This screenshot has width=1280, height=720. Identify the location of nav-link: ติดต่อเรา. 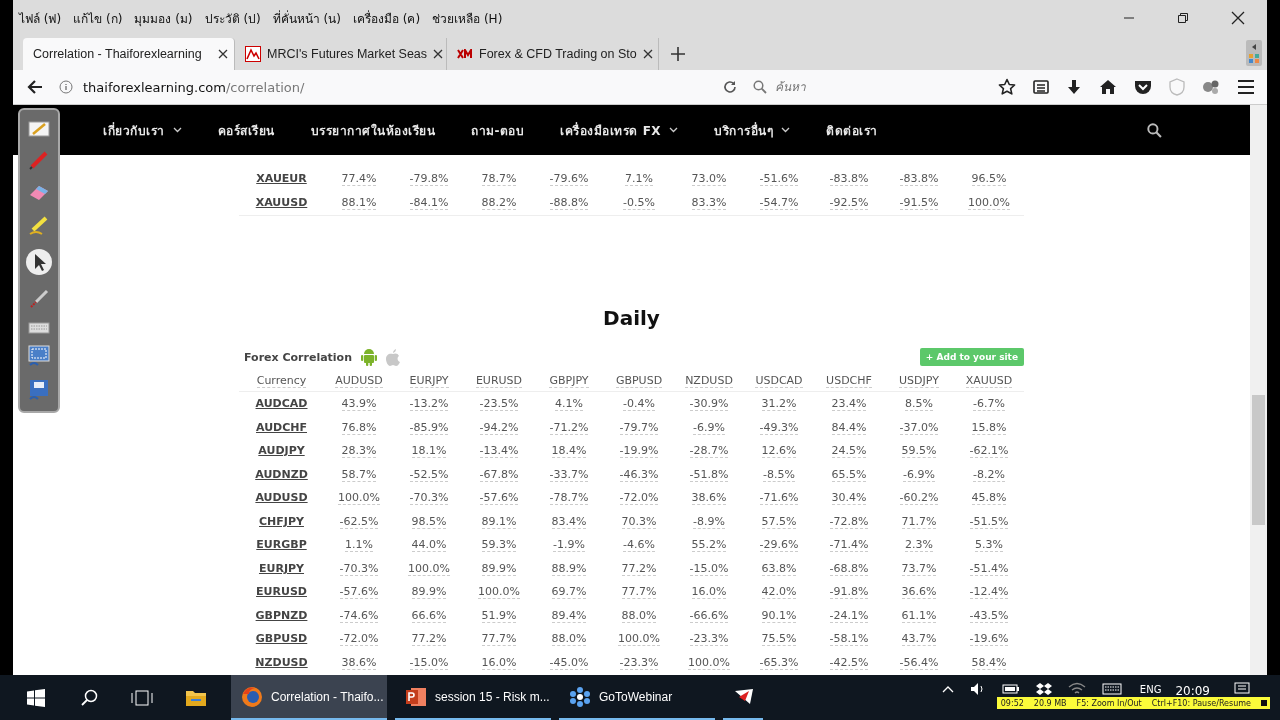
(852, 130).